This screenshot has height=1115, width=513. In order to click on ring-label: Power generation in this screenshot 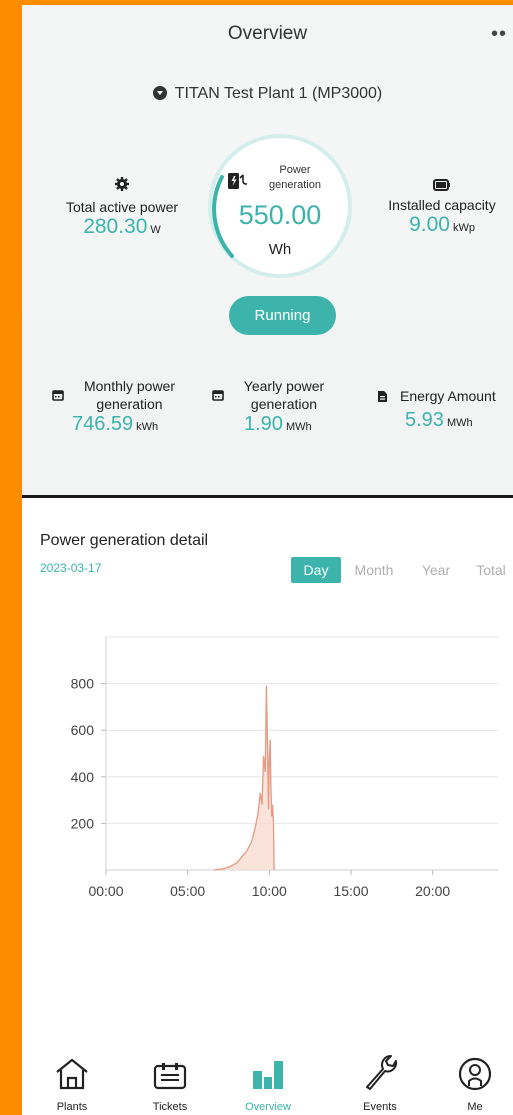, I will do `click(295, 177)`.